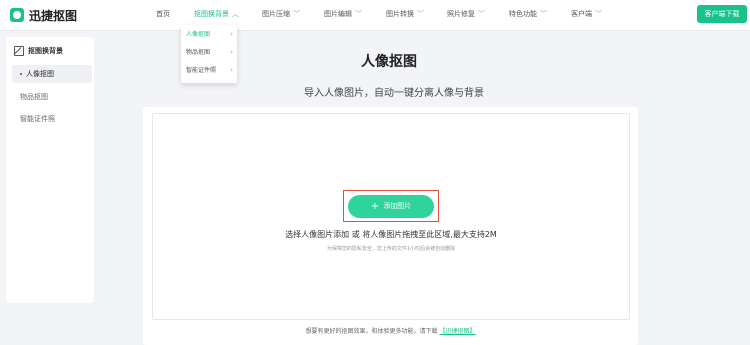 This screenshot has height=345, width=750. I want to click on privacy-note: 为保障您的隐私安全，您上传的文件1小时后会被自动删除, so click(391, 249).